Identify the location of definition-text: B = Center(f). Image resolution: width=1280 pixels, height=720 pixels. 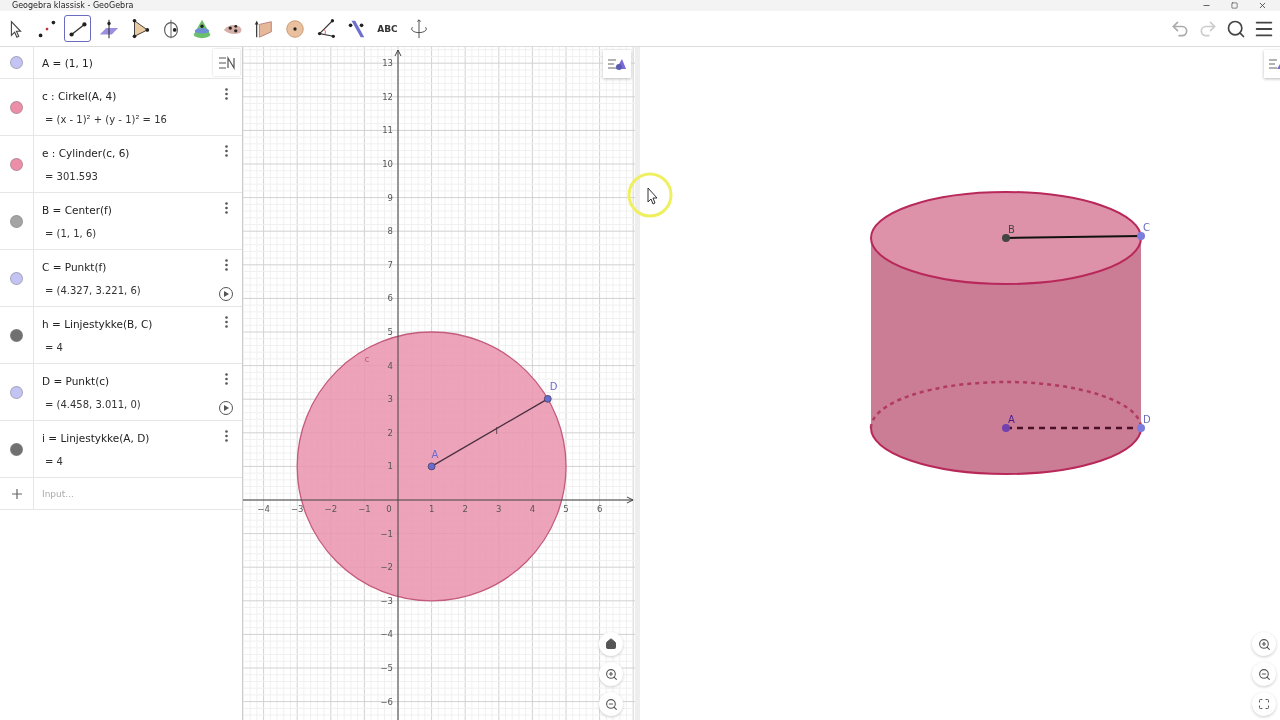
(77, 209).